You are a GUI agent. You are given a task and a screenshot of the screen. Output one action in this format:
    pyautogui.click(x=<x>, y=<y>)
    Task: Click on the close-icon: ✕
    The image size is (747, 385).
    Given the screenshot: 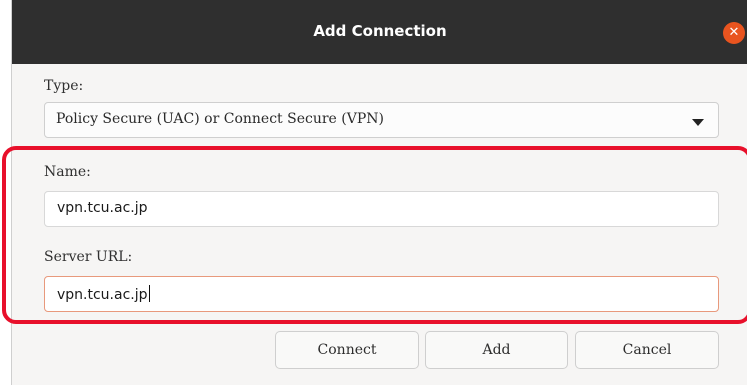 What is the action you would take?
    pyautogui.click(x=734, y=32)
    